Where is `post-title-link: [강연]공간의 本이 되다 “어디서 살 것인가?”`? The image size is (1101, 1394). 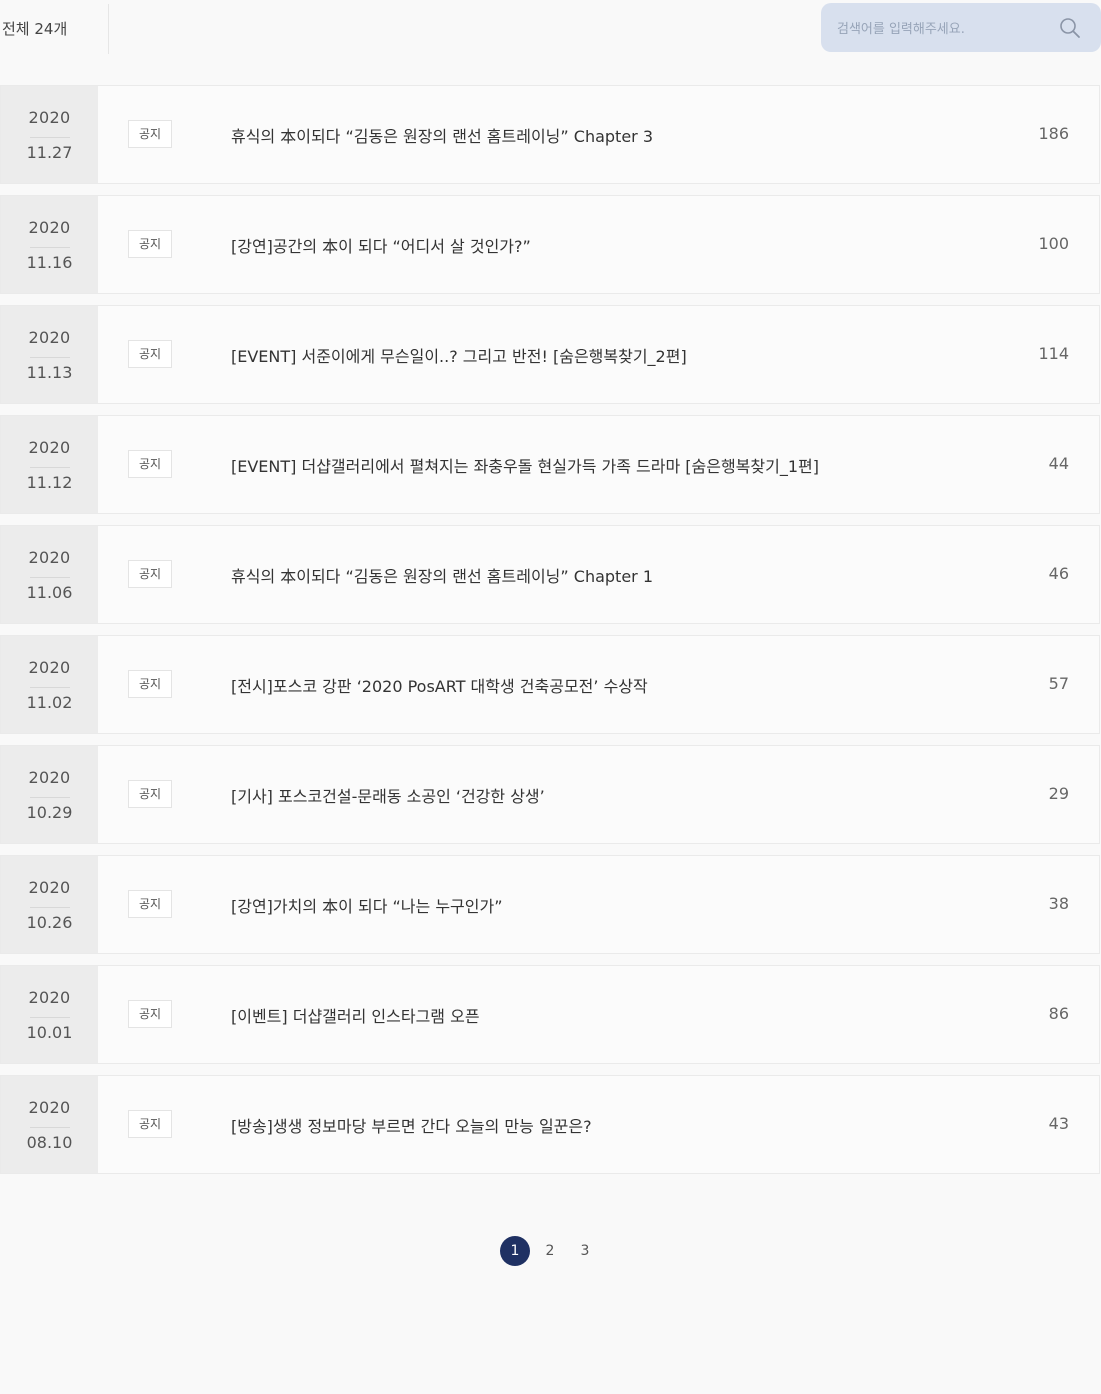
post-title-link: [강연]공간의 本이 되다 “어디서 살 것인가?” is located at coordinates (381, 245).